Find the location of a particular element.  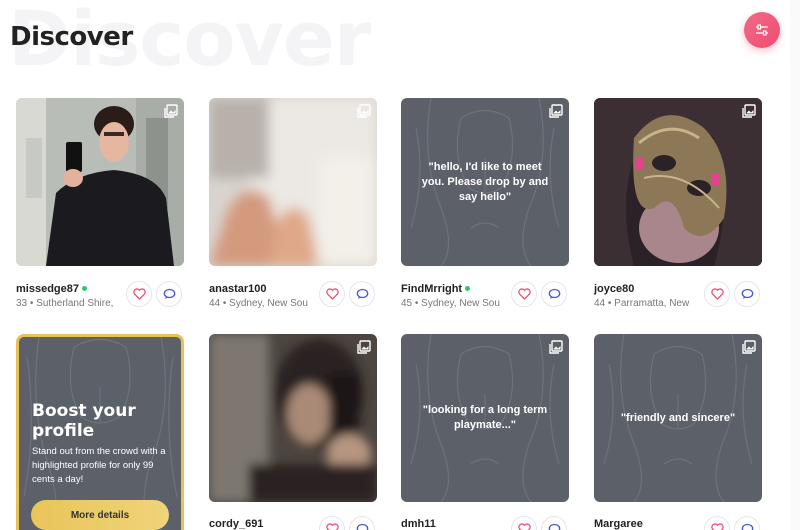

sliders-icon is located at coordinates (762, 30).